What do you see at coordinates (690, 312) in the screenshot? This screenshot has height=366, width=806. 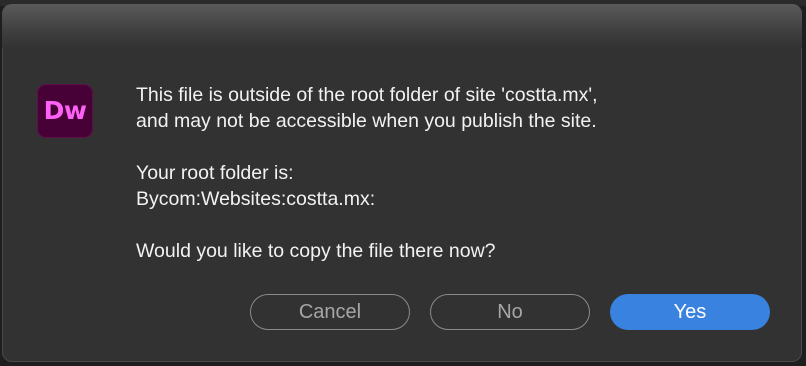 I see `yes-button: Yes` at bounding box center [690, 312].